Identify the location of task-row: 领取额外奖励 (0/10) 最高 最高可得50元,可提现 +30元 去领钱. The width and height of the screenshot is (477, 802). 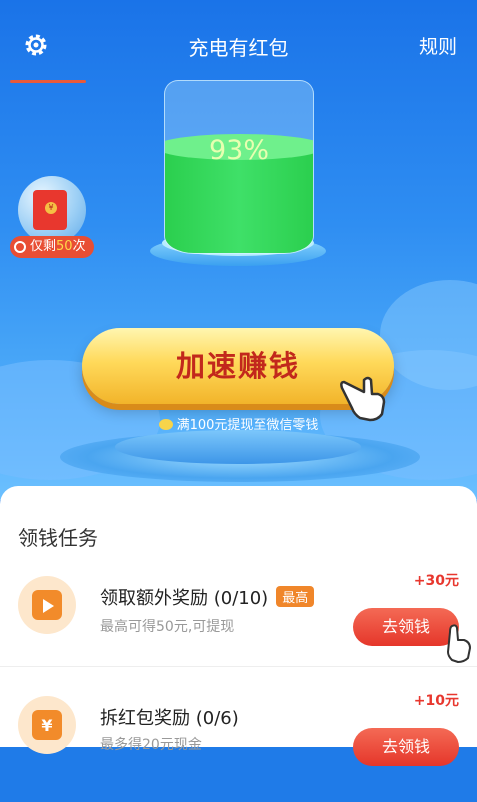
(238, 626).